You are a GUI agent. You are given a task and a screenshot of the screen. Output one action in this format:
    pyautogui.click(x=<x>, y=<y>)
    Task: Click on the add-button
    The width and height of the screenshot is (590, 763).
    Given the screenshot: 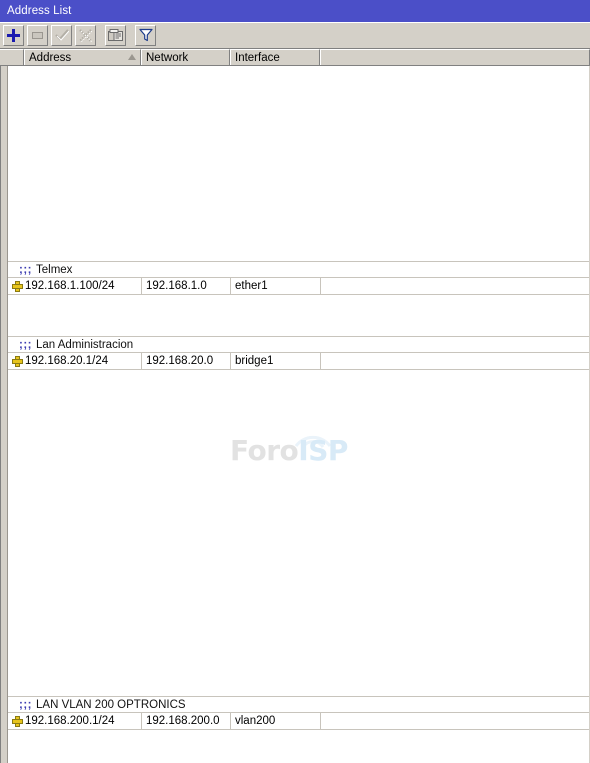 What is the action you would take?
    pyautogui.click(x=13, y=35)
    